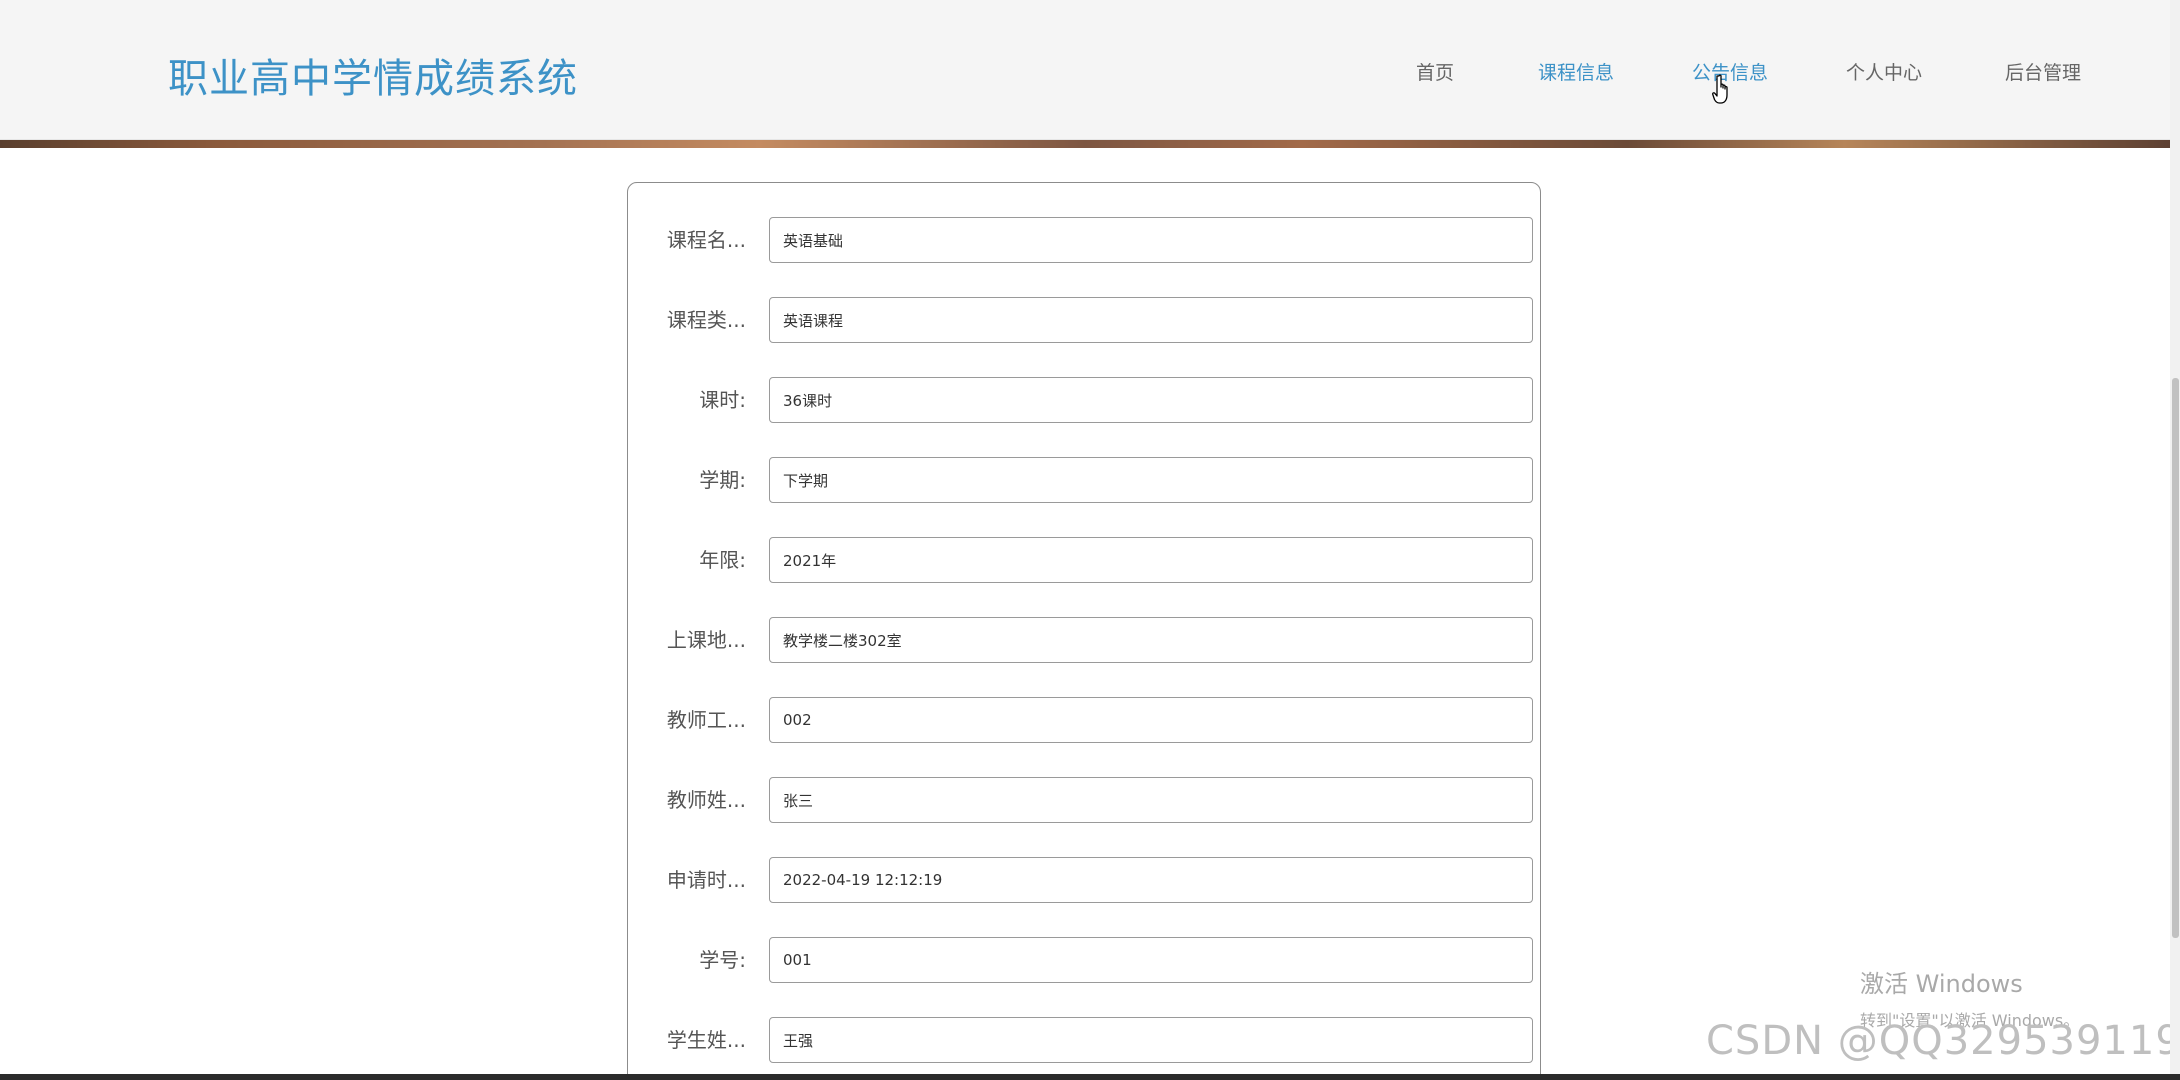 The width and height of the screenshot is (2180, 1080). I want to click on course-name-input, so click(1151, 240).